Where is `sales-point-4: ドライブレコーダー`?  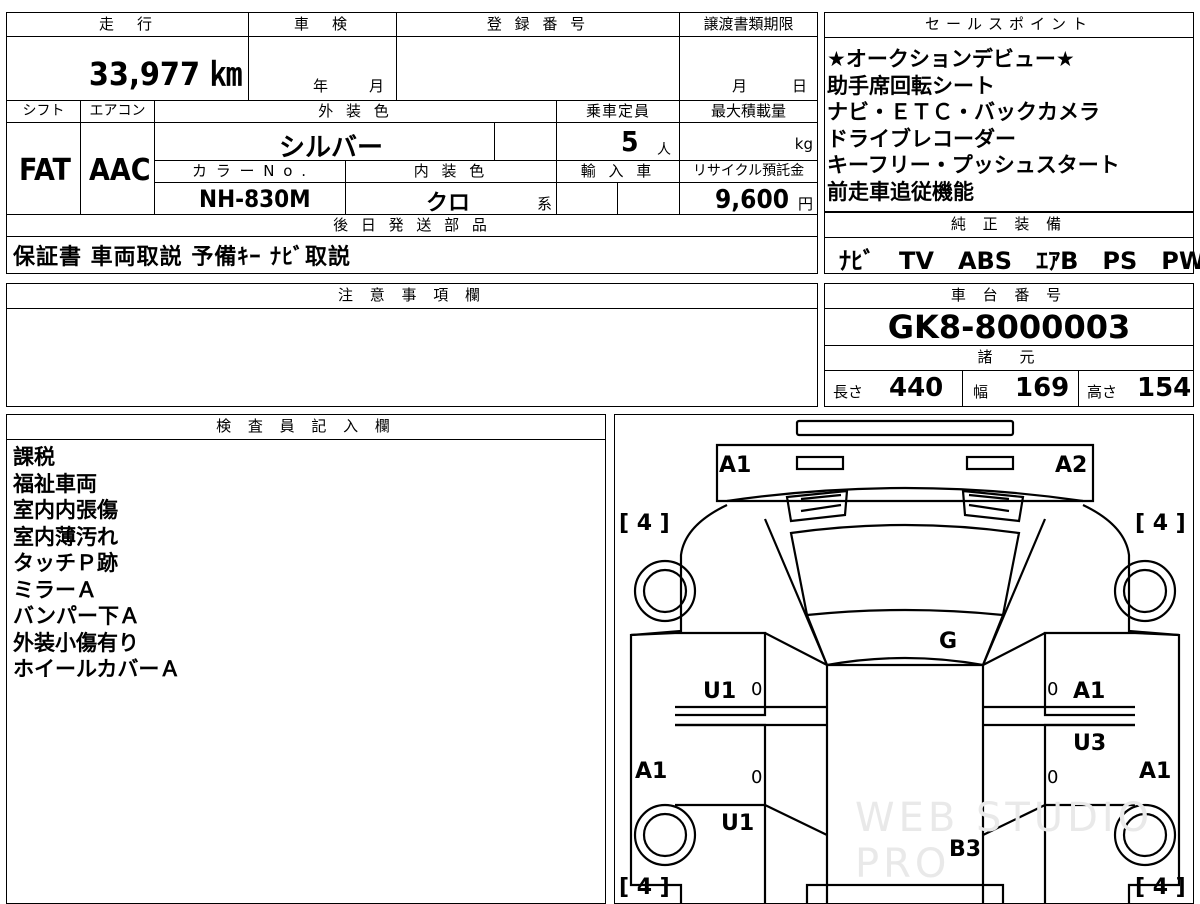 sales-point-4: ドライブレコーダー is located at coordinates (921, 138).